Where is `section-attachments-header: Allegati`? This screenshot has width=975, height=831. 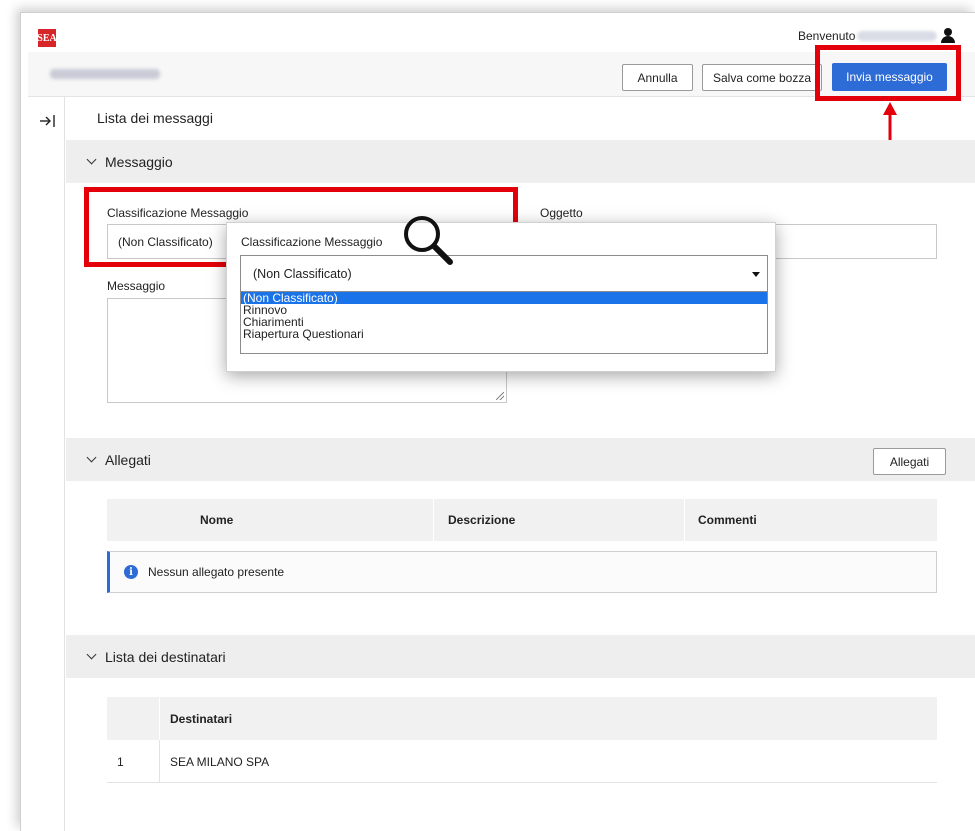
section-attachments-header: Allegati is located at coordinates (520, 459).